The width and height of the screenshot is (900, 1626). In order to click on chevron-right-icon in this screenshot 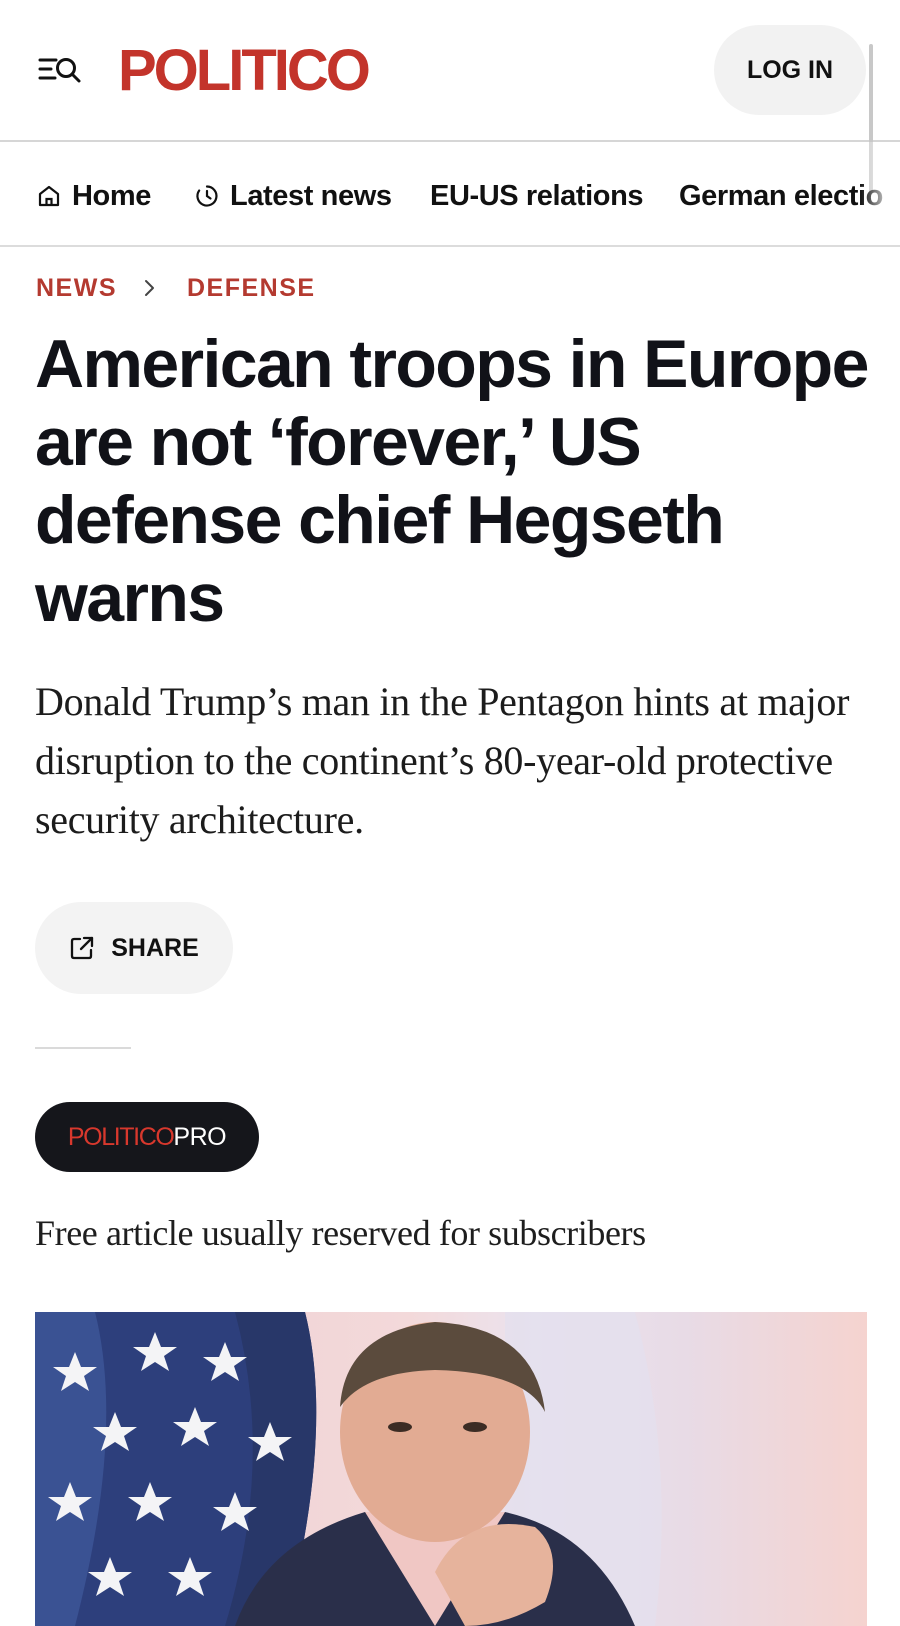, I will do `click(150, 288)`.